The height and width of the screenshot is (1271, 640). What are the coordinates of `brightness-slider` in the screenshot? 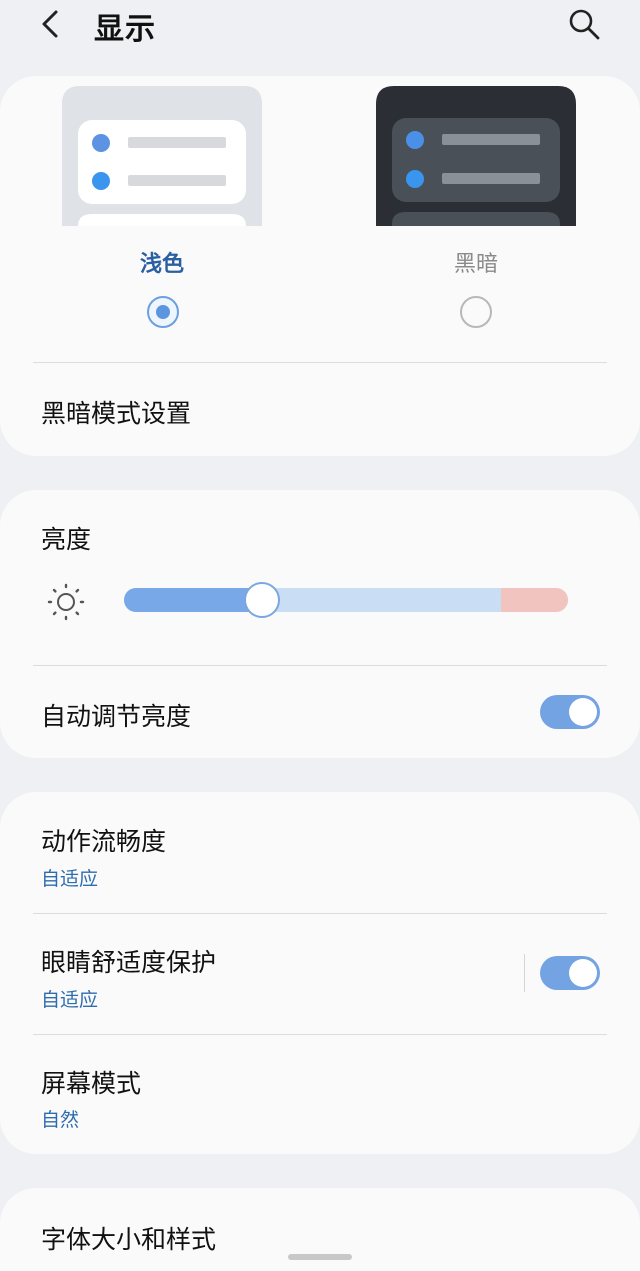 It's located at (346, 600).